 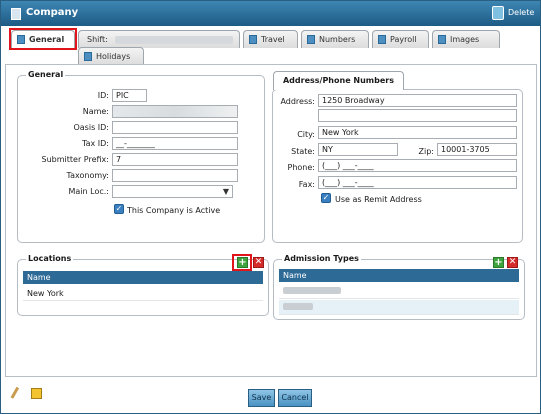 I want to click on main-loc-select: ▼, so click(x=172, y=191).